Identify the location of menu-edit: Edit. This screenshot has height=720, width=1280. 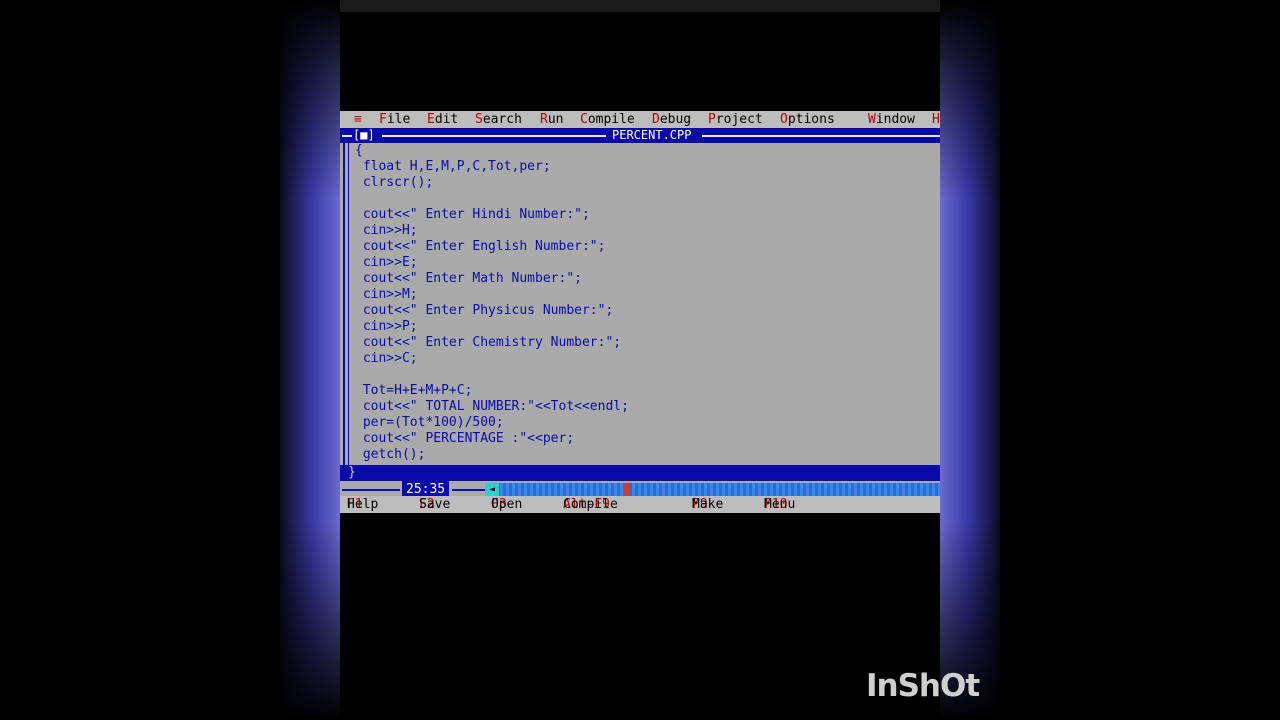
(442, 119).